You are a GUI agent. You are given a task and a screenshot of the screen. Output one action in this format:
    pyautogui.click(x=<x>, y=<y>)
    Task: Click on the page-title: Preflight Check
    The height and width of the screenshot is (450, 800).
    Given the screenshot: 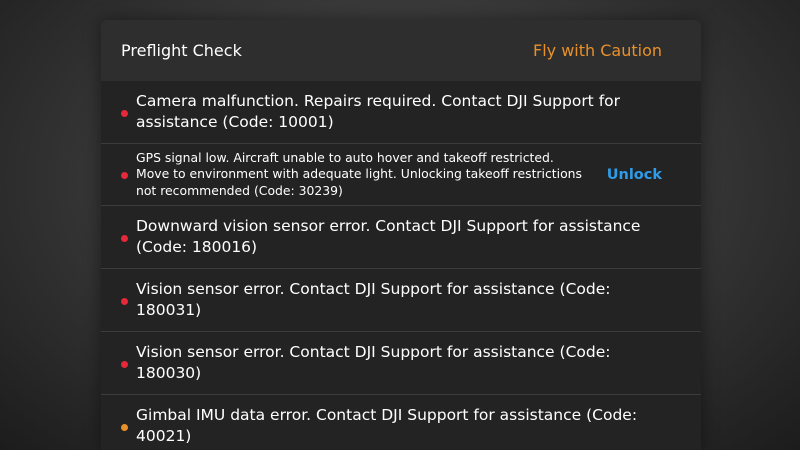 What is the action you would take?
    pyautogui.click(x=181, y=50)
    